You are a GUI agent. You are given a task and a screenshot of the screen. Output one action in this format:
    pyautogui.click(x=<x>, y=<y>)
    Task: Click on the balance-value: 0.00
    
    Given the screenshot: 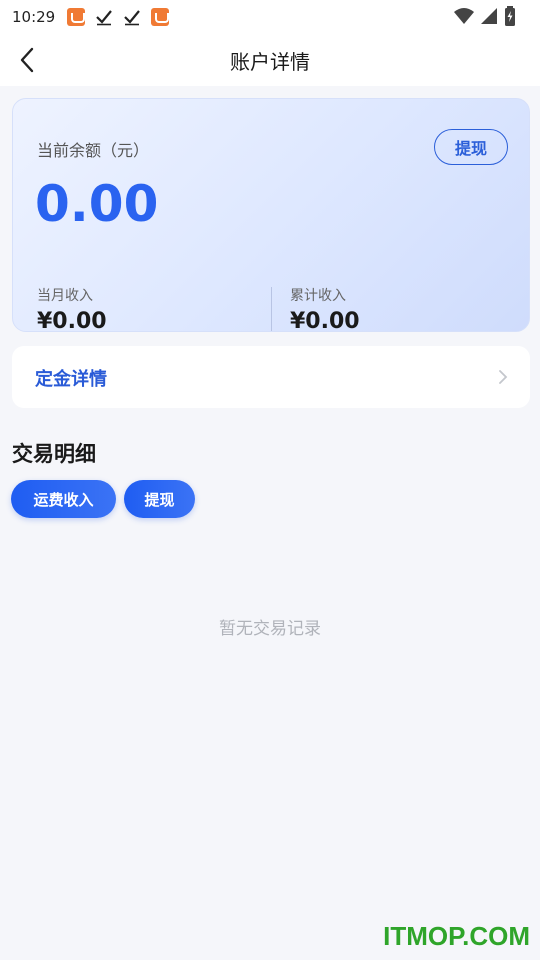 What is the action you would take?
    pyautogui.click(x=97, y=204)
    